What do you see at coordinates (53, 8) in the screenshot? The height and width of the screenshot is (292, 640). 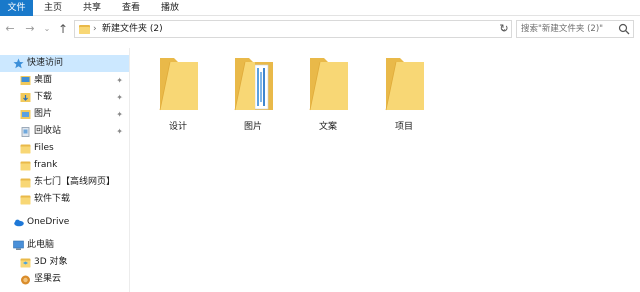 I see `tab-home: 主页` at bounding box center [53, 8].